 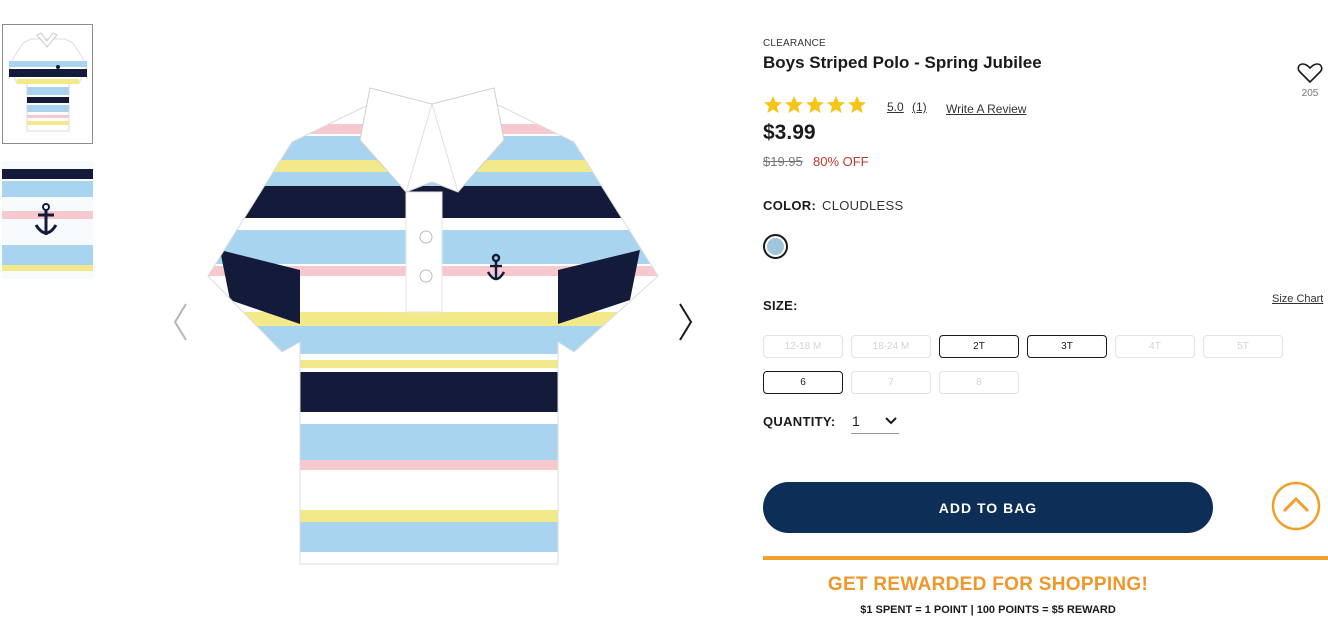 What do you see at coordinates (47, 84) in the screenshot?
I see `thumbnail-front` at bounding box center [47, 84].